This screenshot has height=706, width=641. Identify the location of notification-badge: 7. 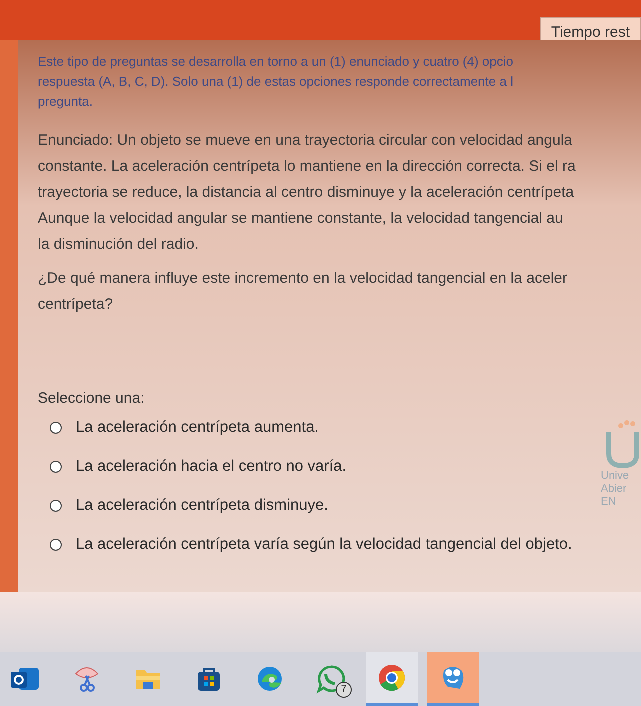
(344, 690).